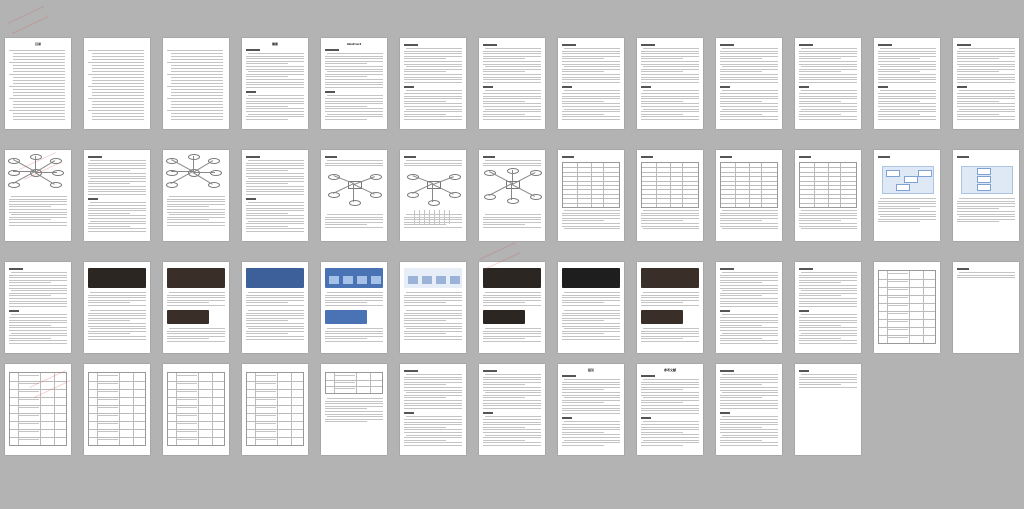  Describe the element at coordinates (275, 83) in the screenshot. I see `document-page-thumbnail: 摘要` at that location.